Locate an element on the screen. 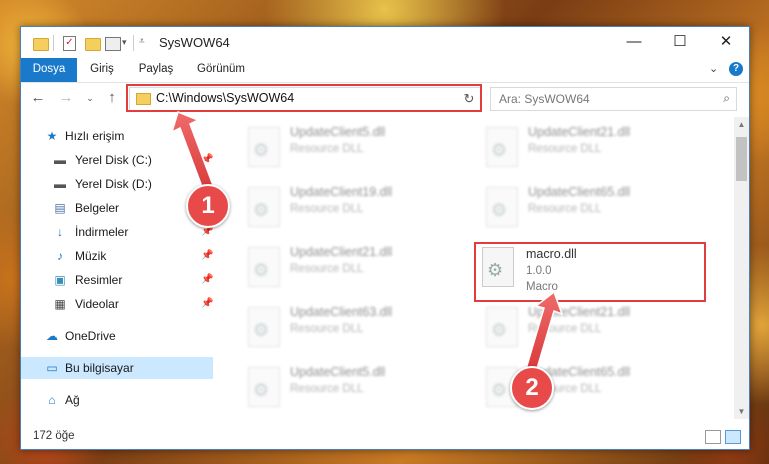  details-view-icon is located at coordinates (713, 437).